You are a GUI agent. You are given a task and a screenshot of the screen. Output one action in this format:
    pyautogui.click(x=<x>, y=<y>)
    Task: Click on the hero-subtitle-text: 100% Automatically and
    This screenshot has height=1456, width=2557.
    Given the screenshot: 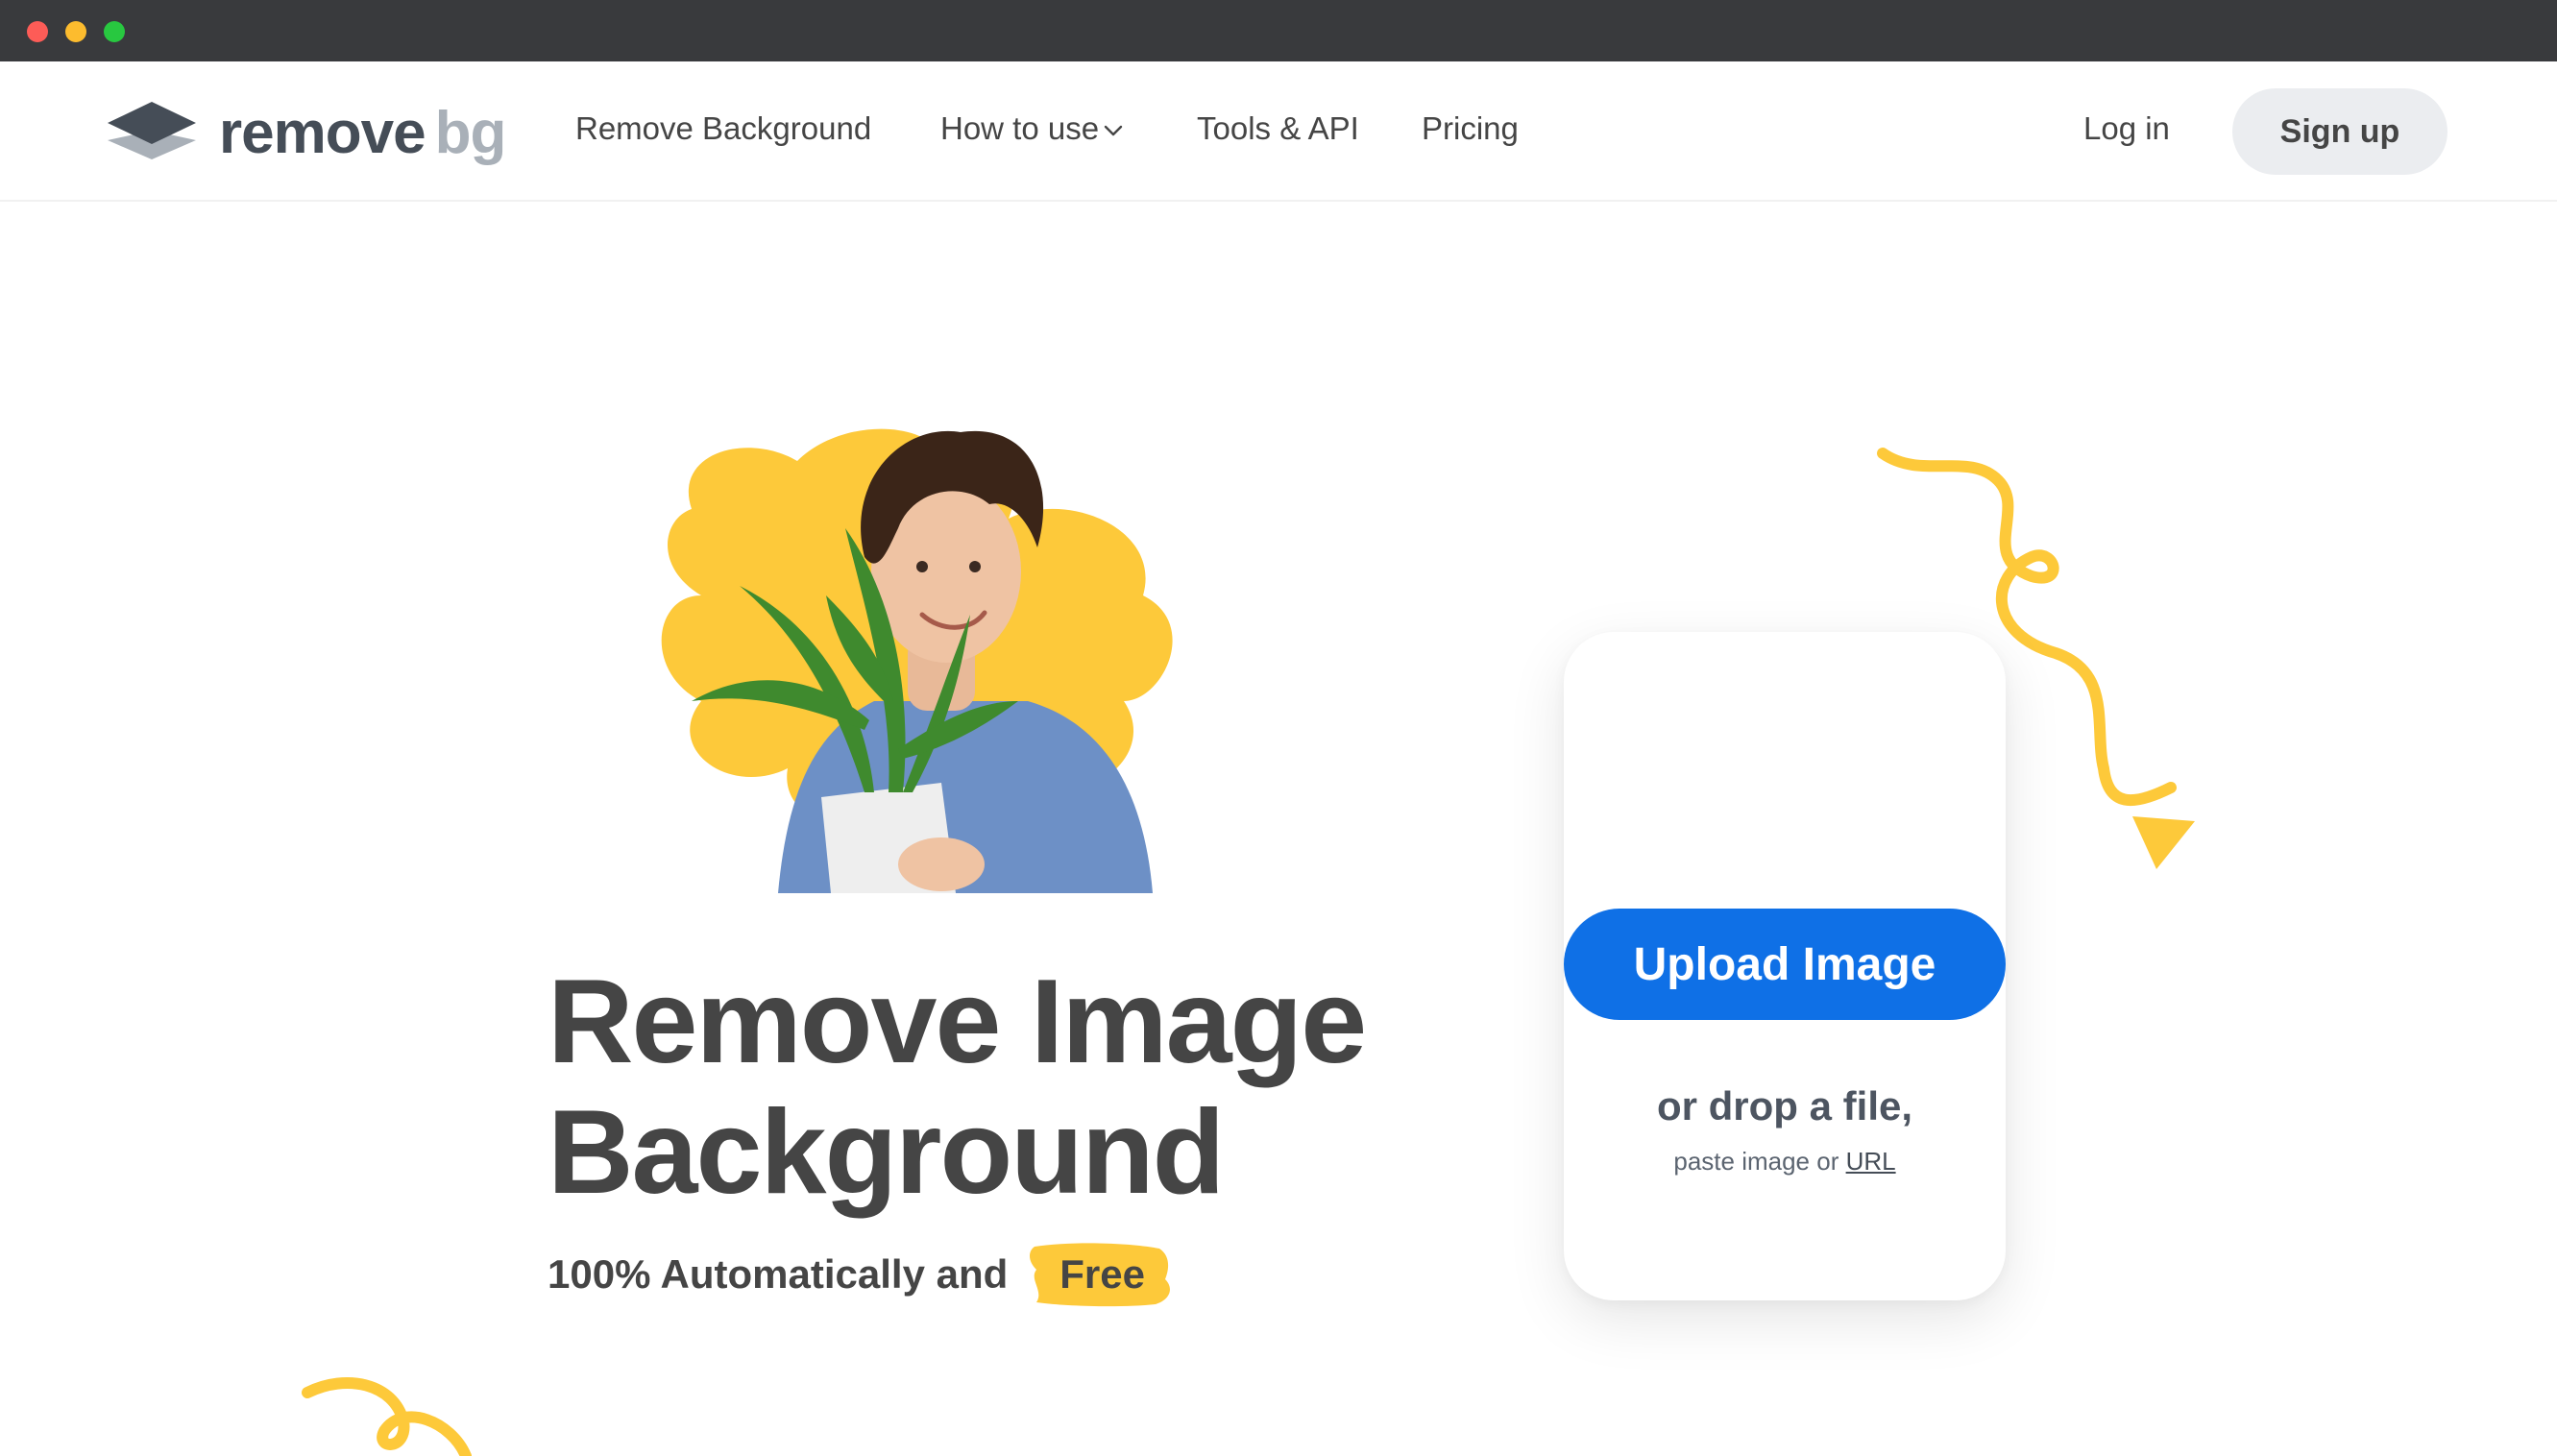 What is the action you would take?
    pyautogui.click(x=778, y=1274)
    